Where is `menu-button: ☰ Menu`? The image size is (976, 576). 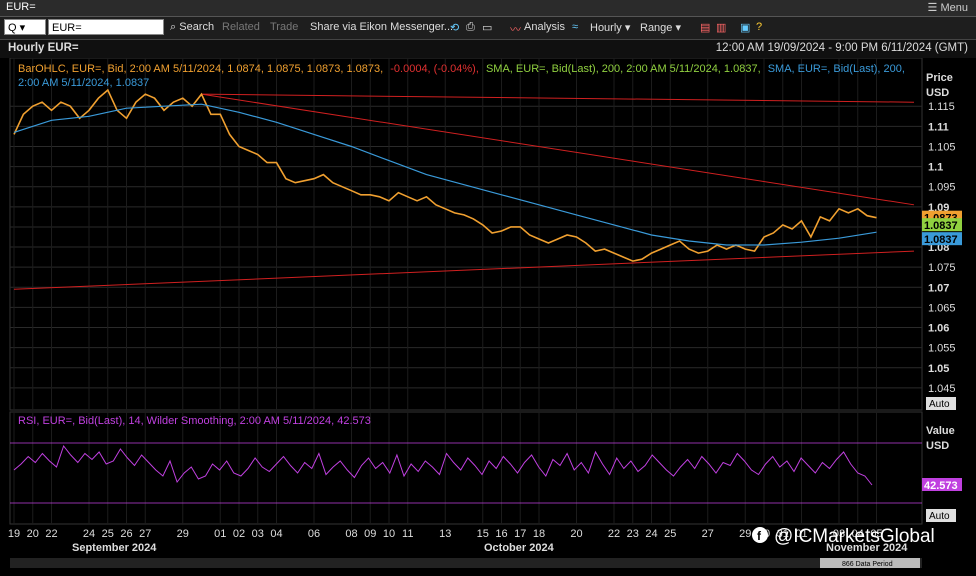 menu-button: ☰ Menu is located at coordinates (948, 7).